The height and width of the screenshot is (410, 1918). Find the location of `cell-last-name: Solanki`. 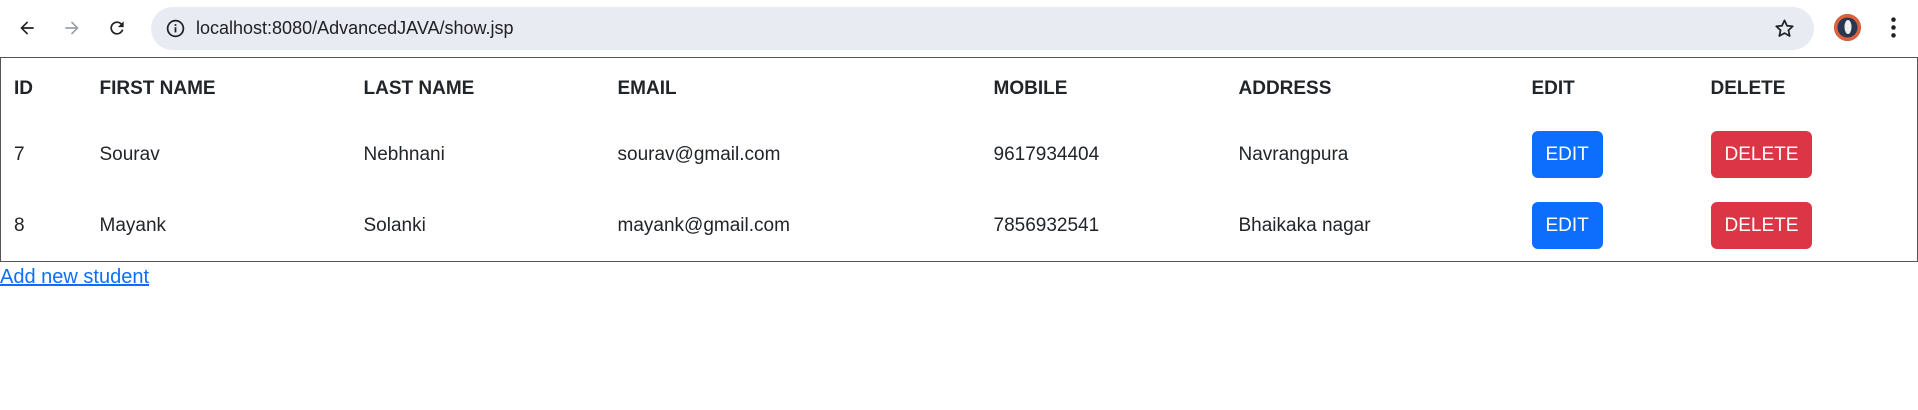

cell-last-name: Solanki is located at coordinates (394, 225).